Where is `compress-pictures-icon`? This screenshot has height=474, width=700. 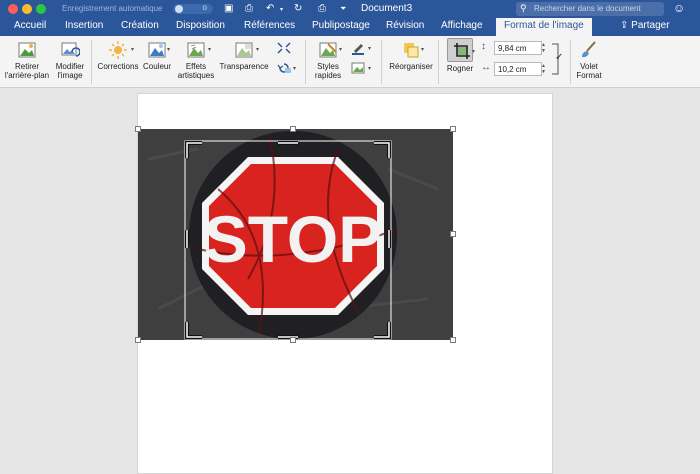 compress-pictures-icon is located at coordinates (284, 48).